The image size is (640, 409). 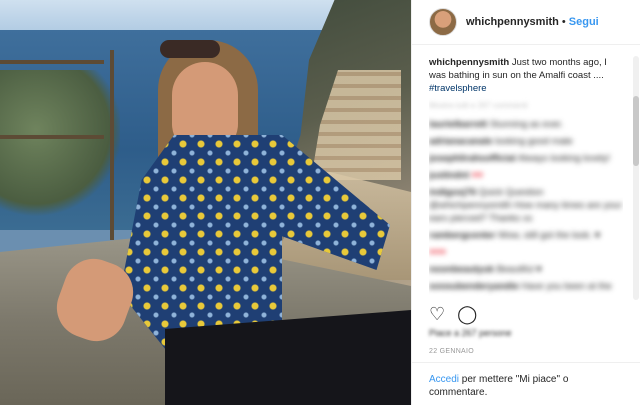 What do you see at coordinates (190, 49) in the screenshot?
I see `sunglasses` at bounding box center [190, 49].